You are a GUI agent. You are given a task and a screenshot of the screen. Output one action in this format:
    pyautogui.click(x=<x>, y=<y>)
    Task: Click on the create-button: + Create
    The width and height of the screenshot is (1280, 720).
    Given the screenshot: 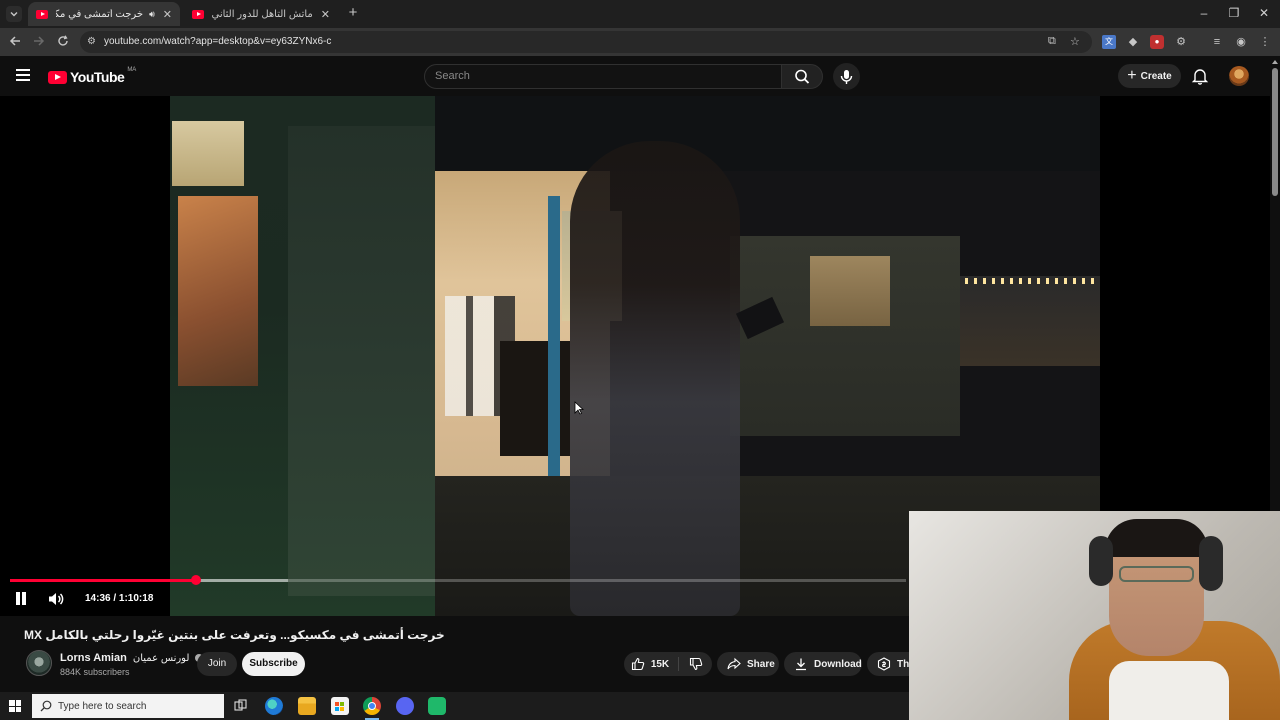 What is the action you would take?
    pyautogui.click(x=1149, y=76)
    